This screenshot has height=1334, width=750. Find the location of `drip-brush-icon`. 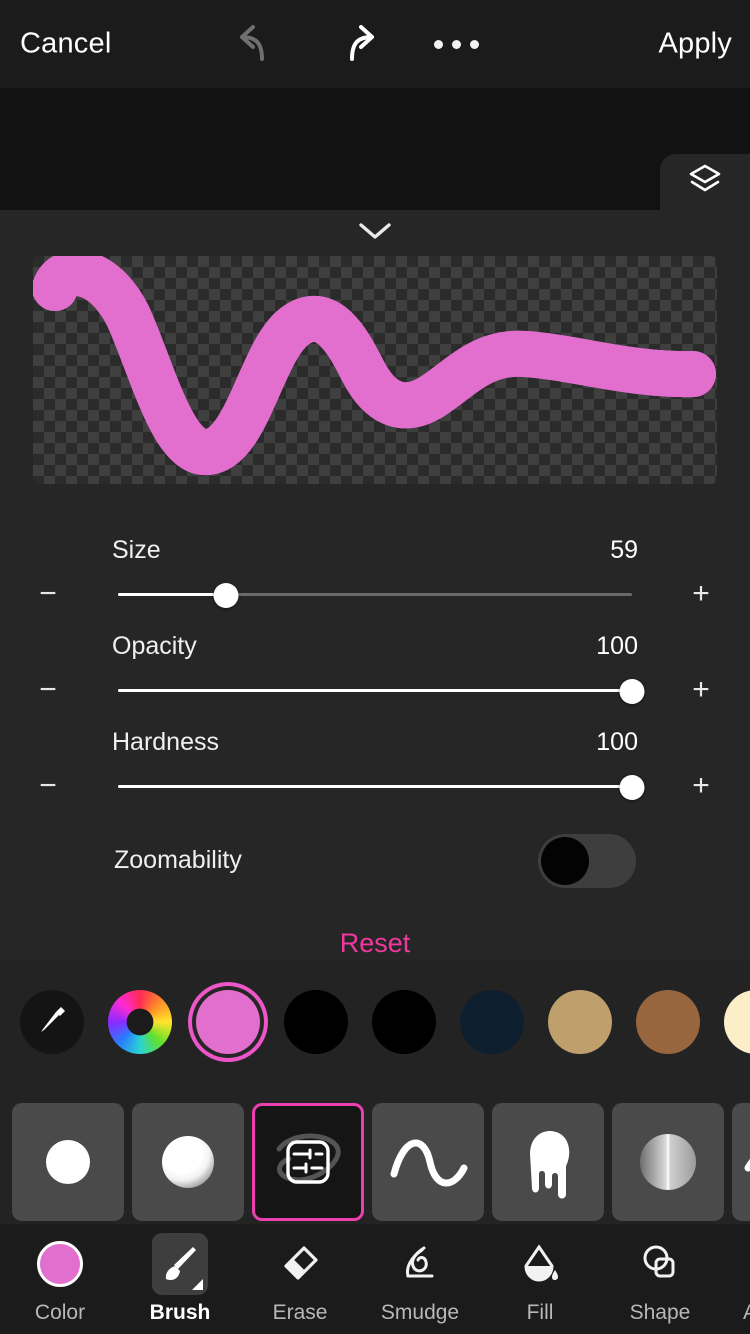

drip-brush-icon is located at coordinates (550, 1164).